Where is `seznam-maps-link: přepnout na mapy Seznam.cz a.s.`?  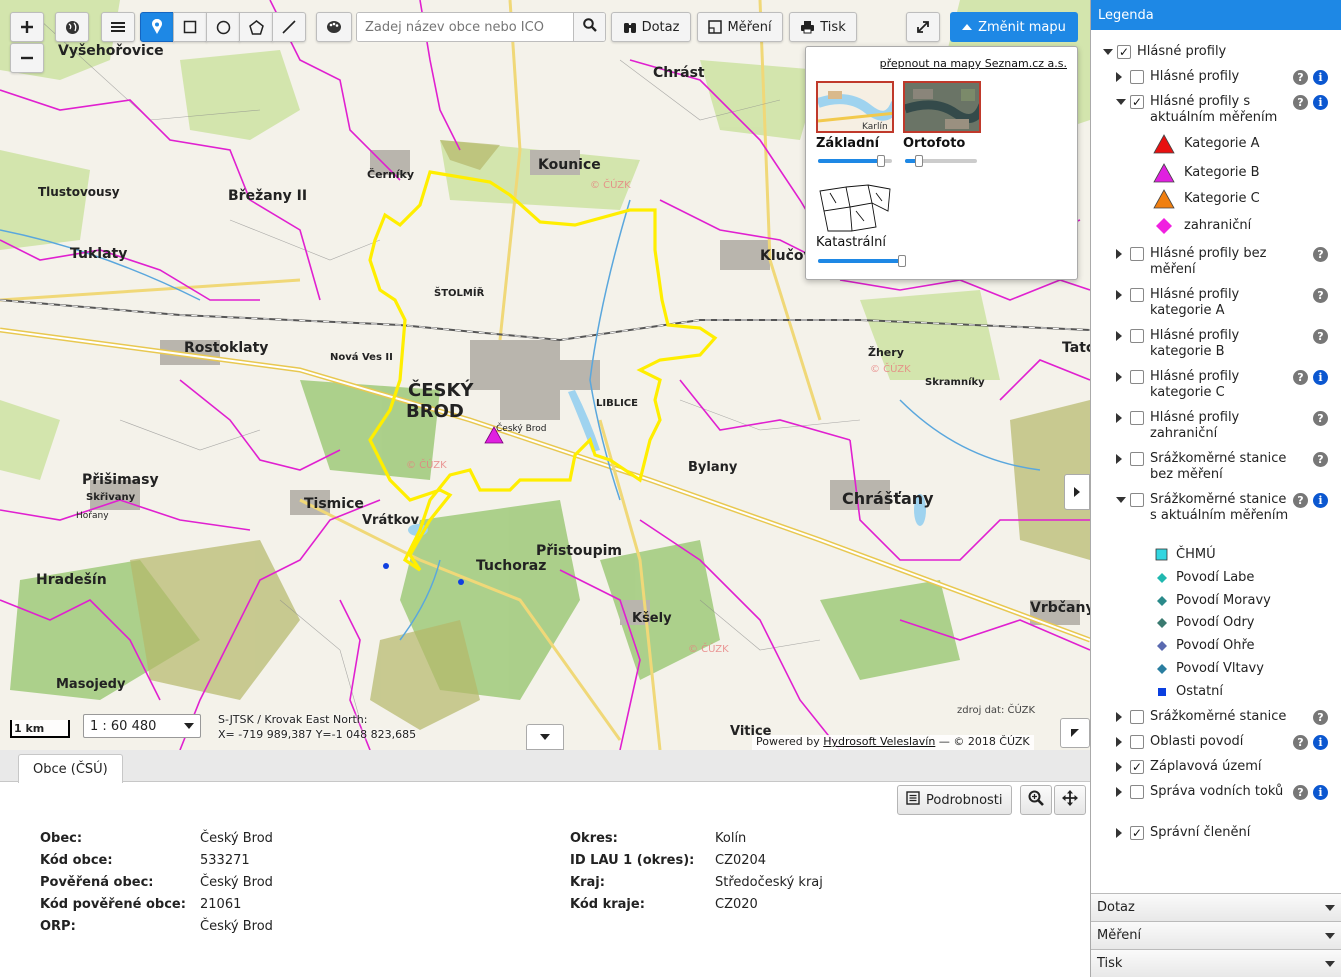 seznam-maps-link: přepnout na mapy Seznam.cz a.s. is located at coordinates (973, 63).